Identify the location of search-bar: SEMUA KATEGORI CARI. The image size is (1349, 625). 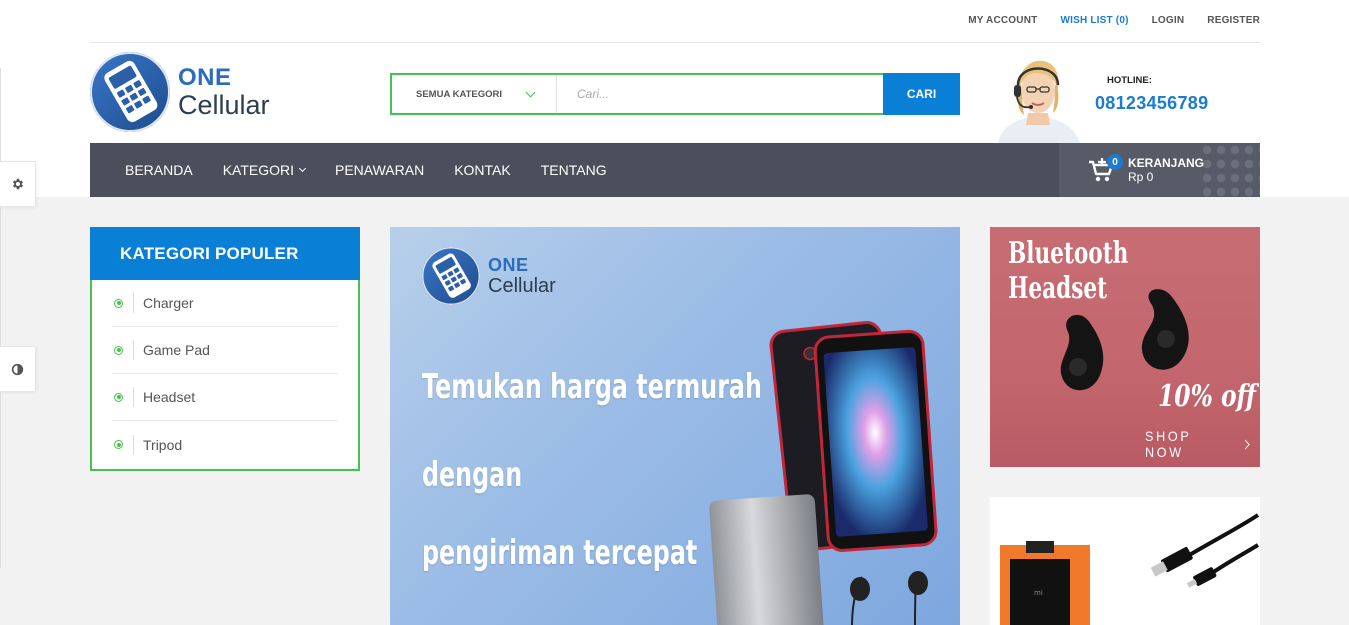
(675, 94).